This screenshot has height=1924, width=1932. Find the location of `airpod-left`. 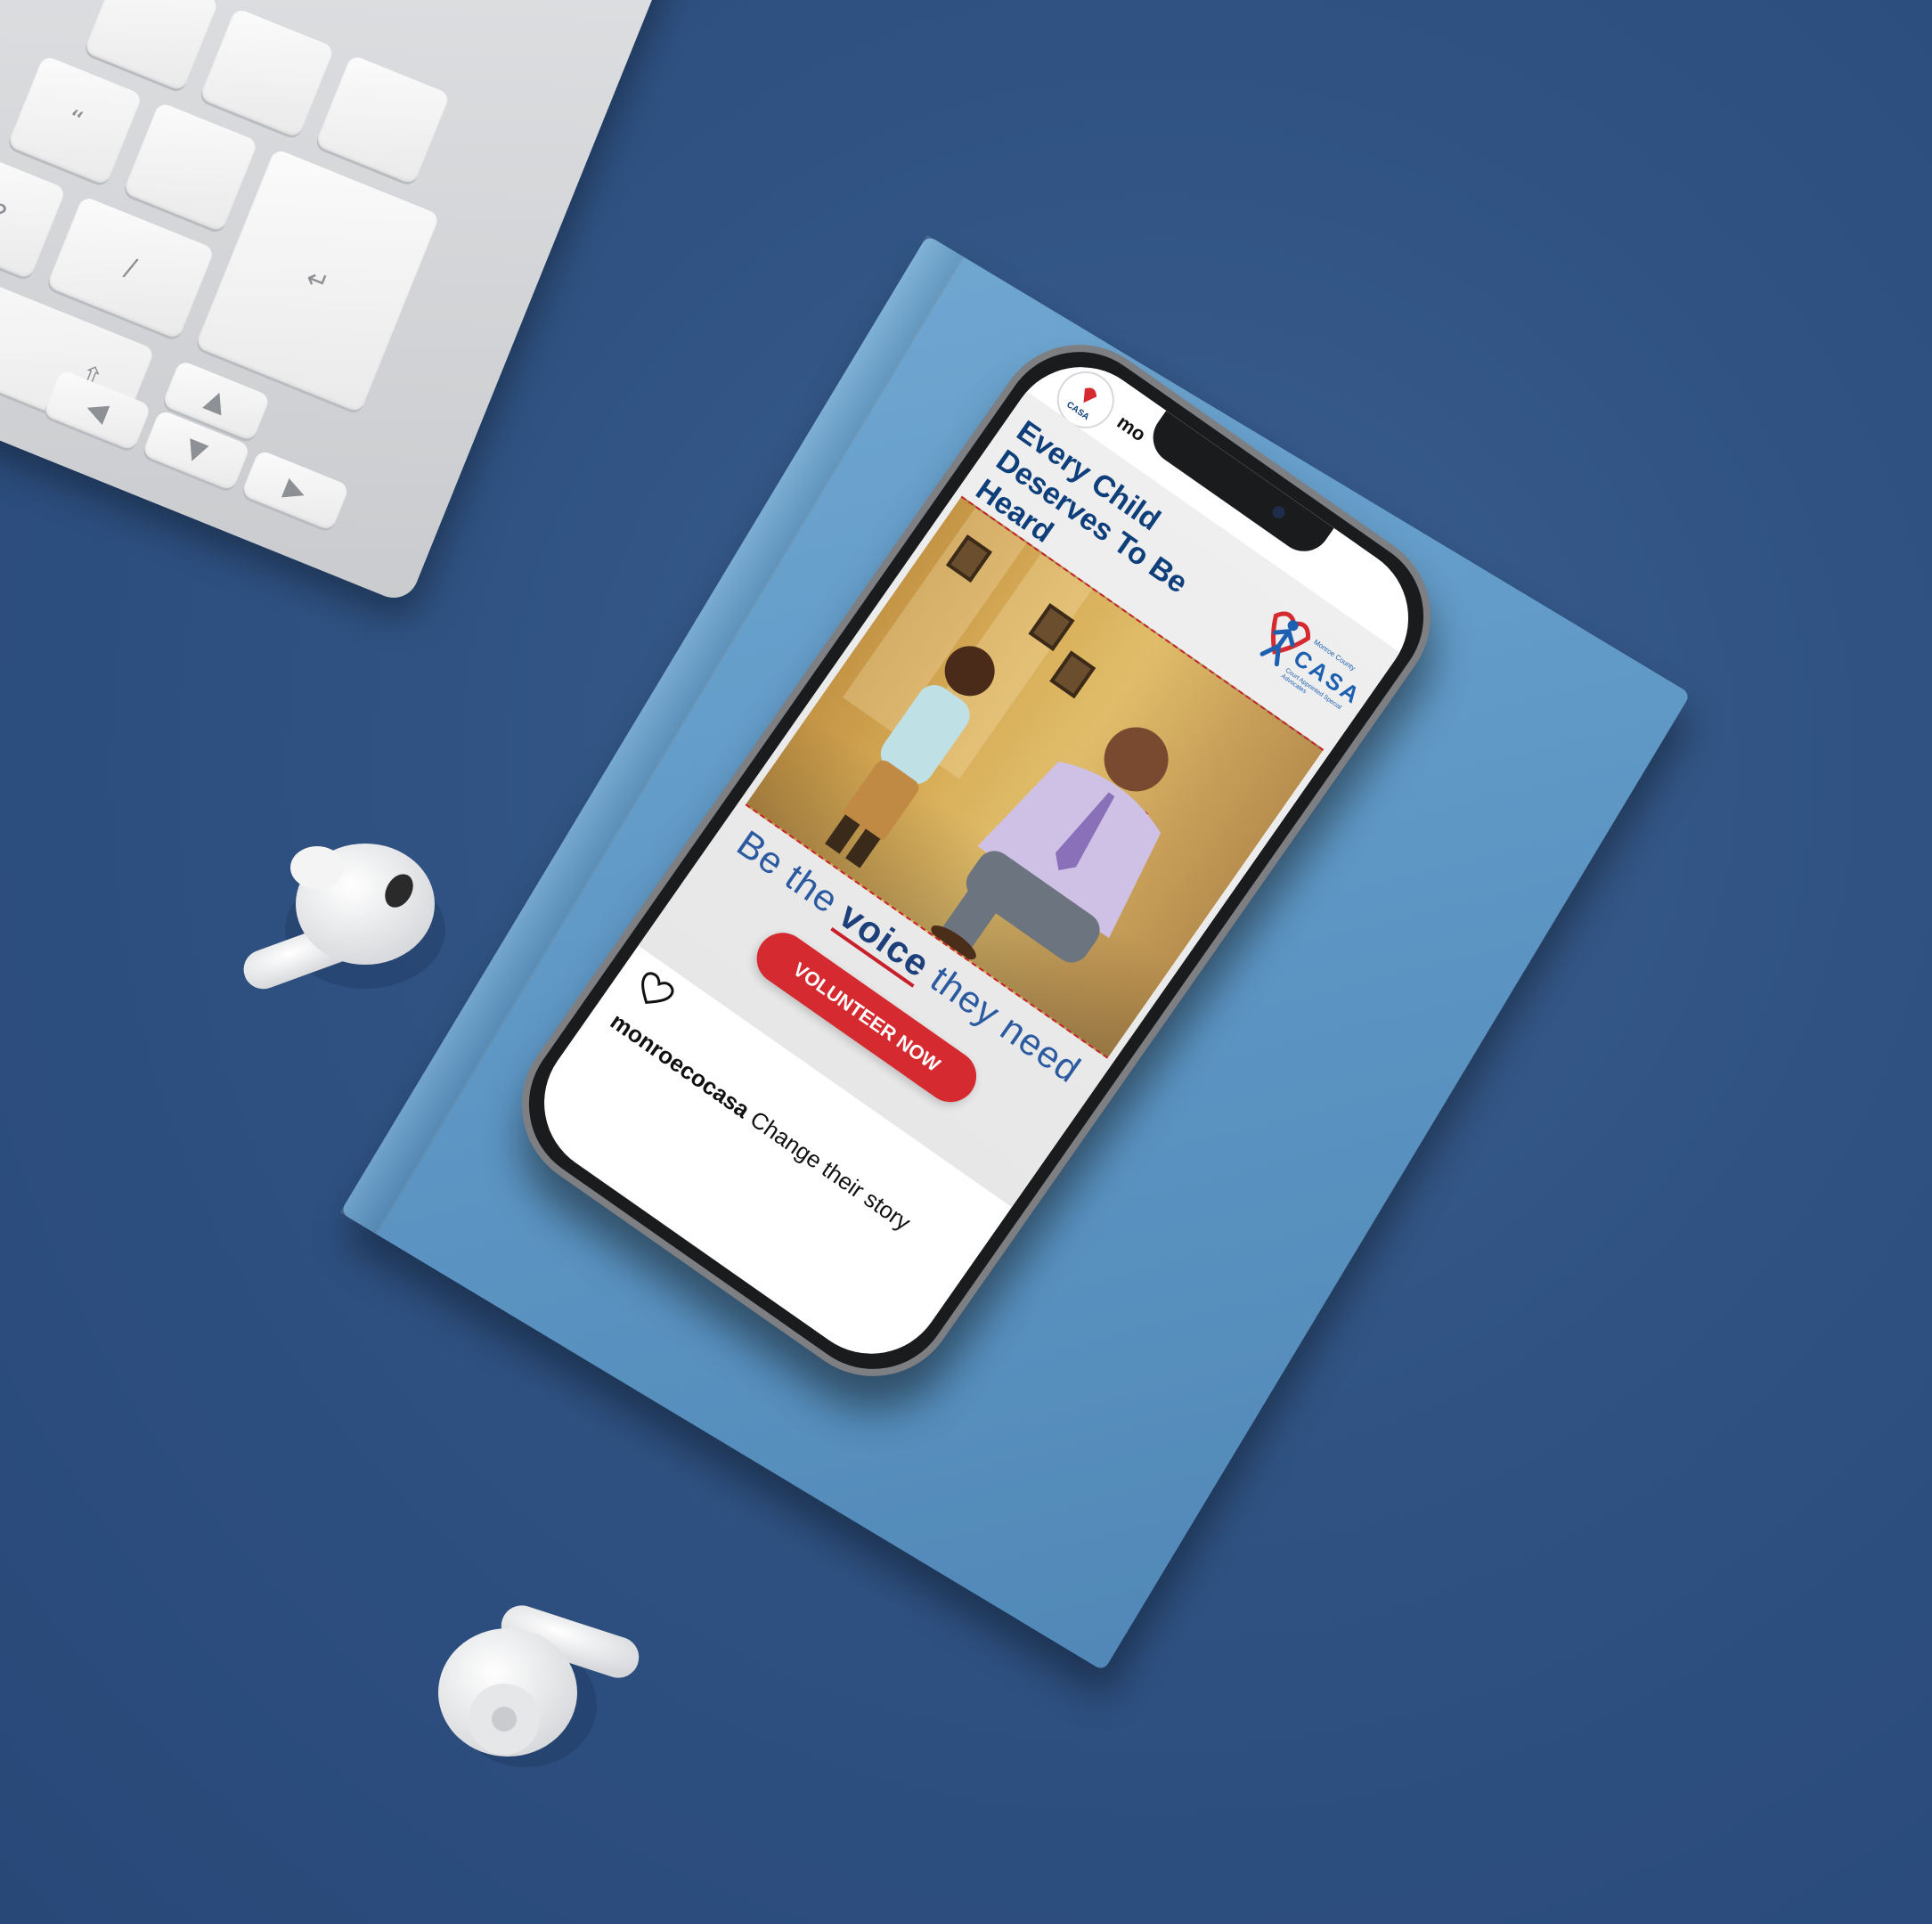

airpod-left is located at coordinates (344, 917).